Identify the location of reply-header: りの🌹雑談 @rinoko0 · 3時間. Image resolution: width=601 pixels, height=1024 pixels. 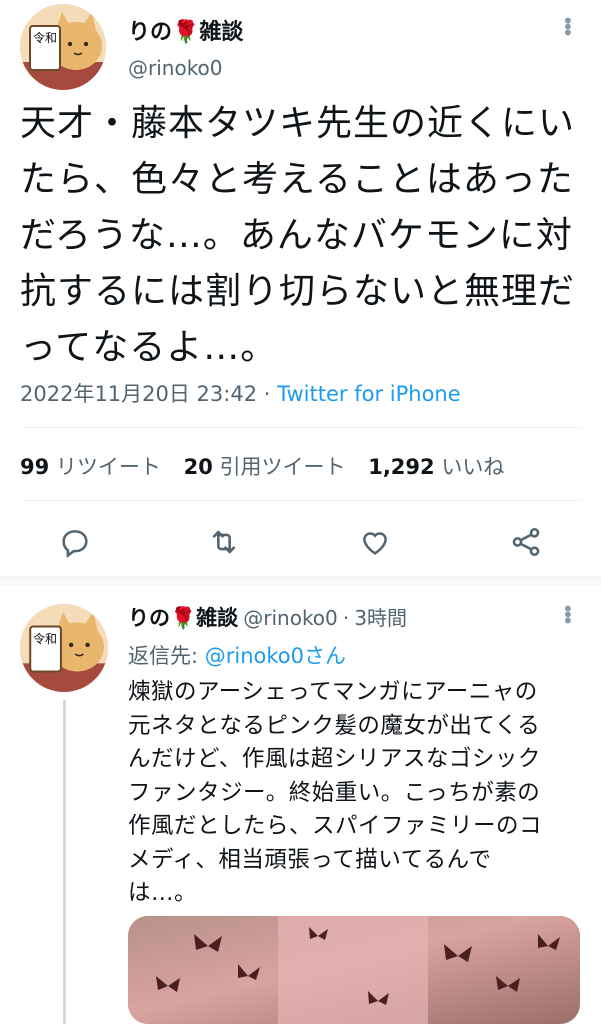
(267, 617).